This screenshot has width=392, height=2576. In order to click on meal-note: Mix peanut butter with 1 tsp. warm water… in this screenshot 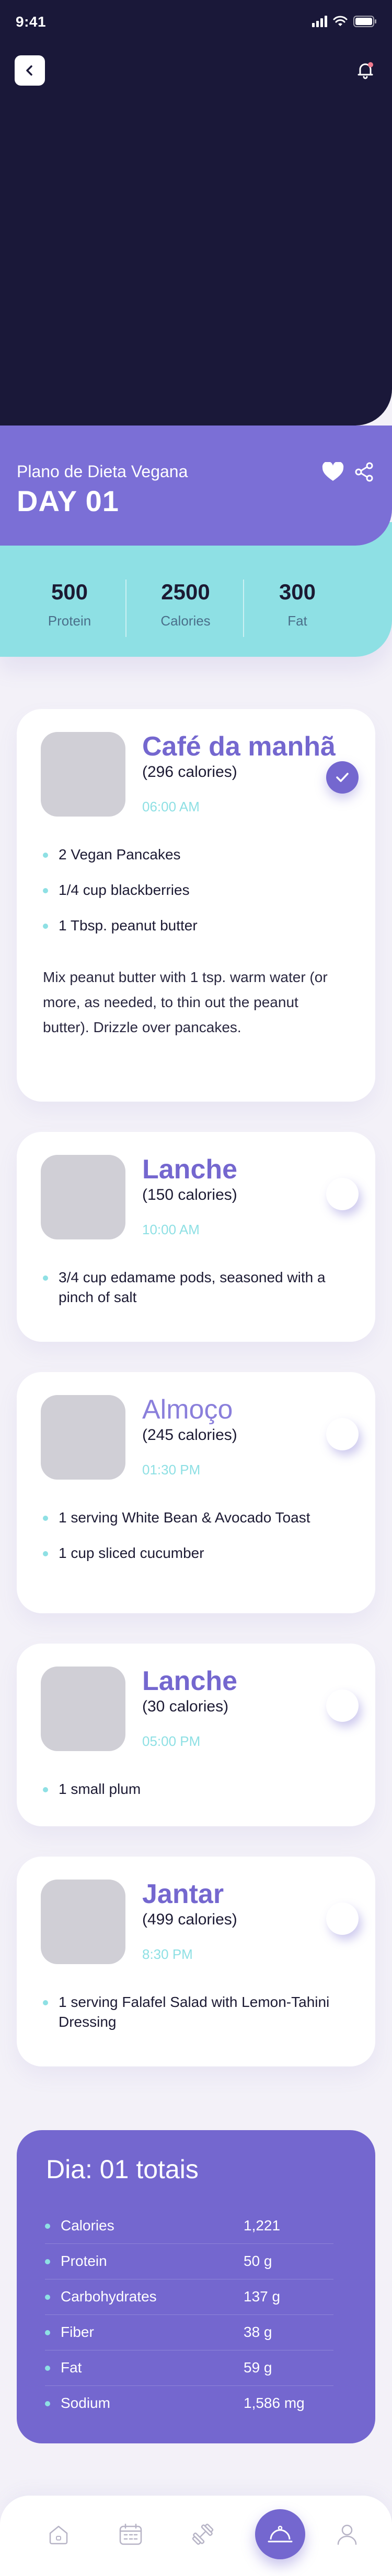, I will do `click(185, 1002)`.